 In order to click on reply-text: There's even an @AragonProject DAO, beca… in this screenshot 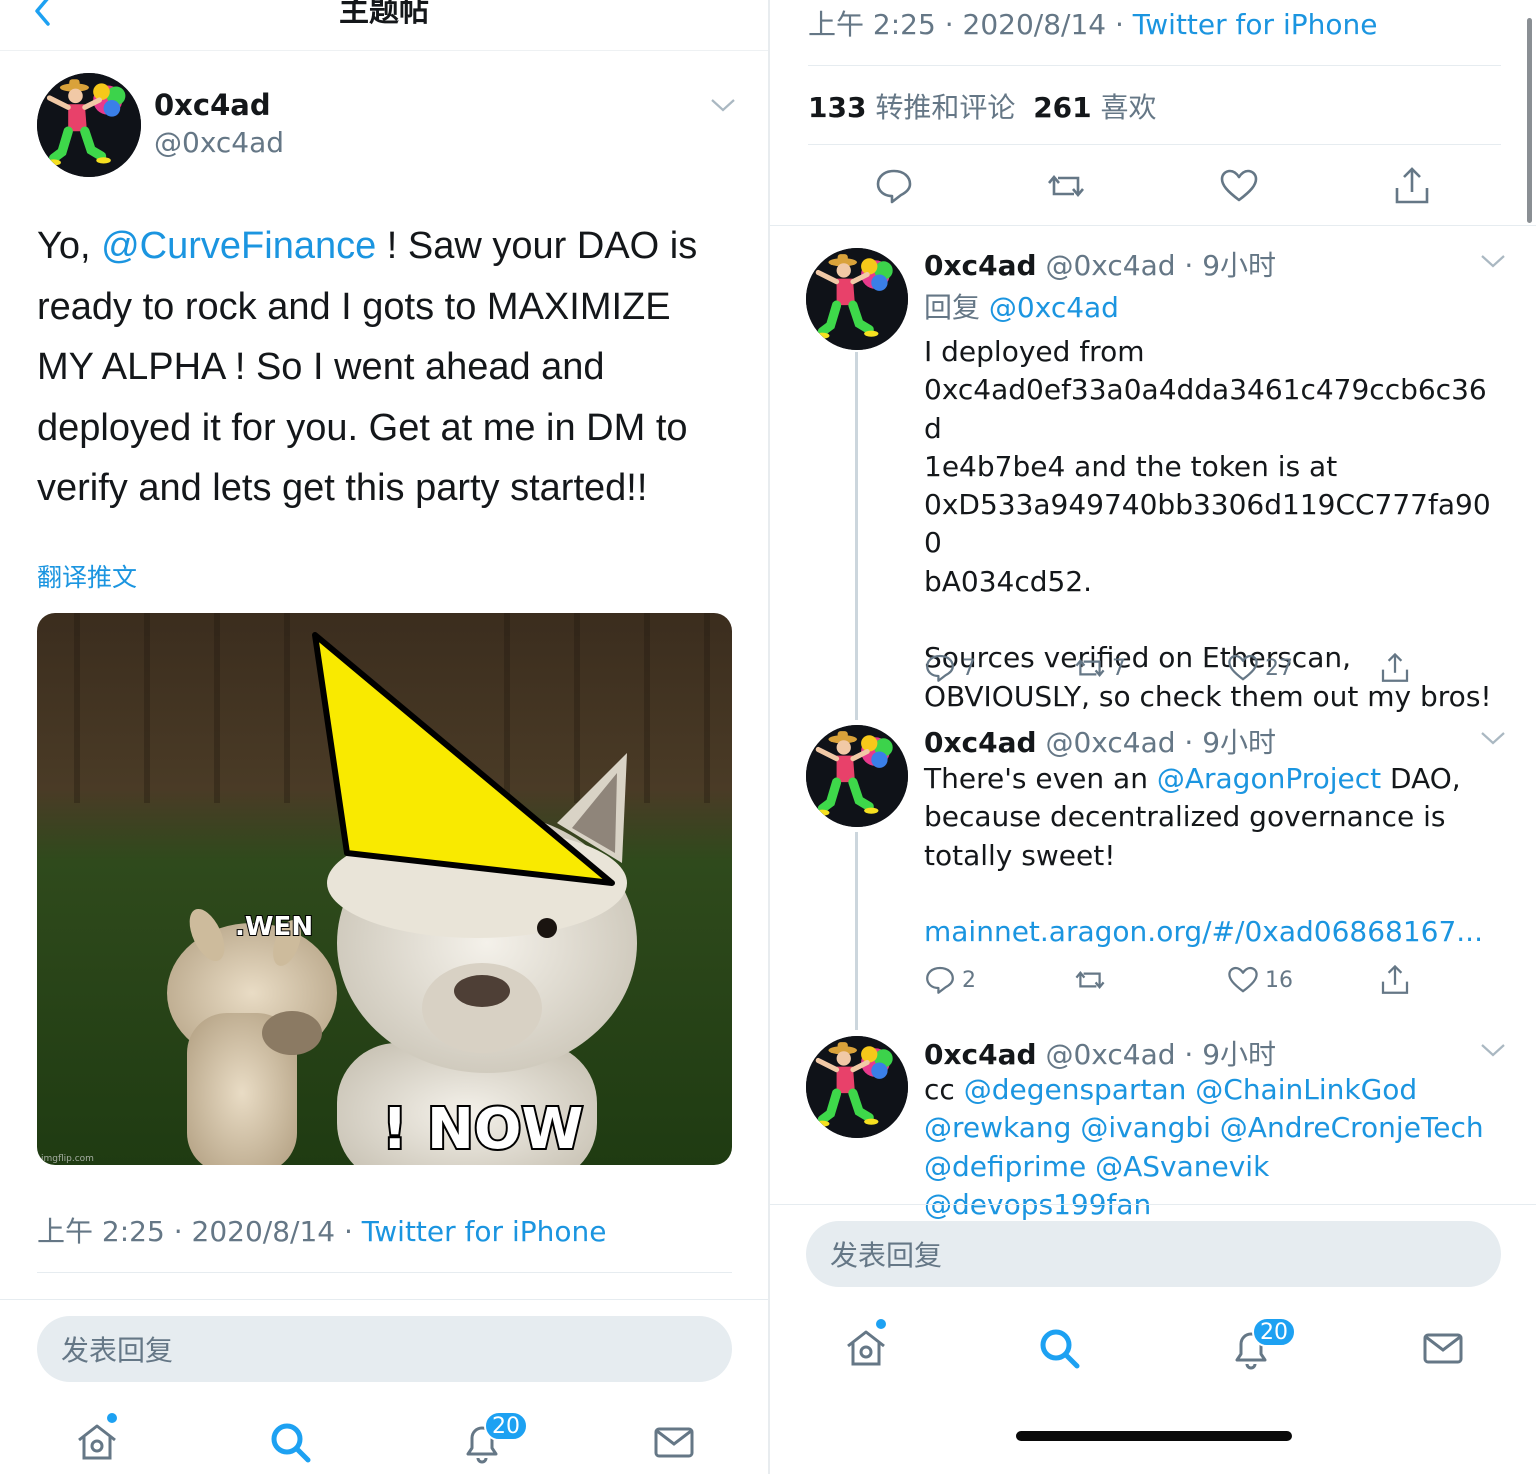, I will do `click(1214, 855)`.